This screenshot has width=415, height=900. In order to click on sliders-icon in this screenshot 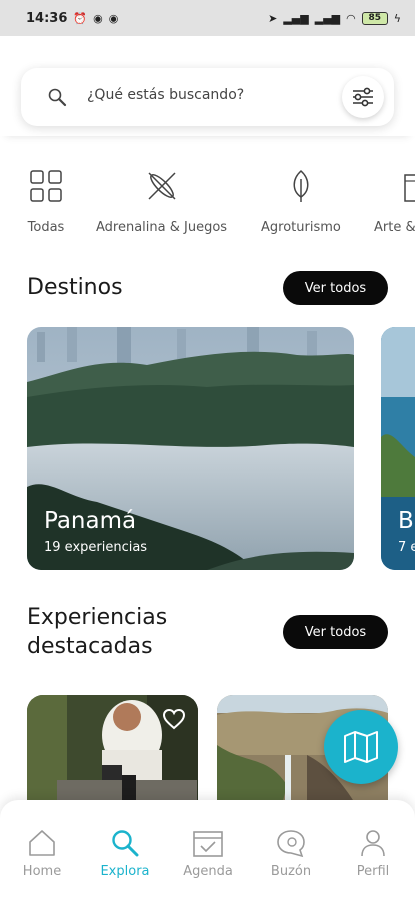, I will do `click(363, 97)`.